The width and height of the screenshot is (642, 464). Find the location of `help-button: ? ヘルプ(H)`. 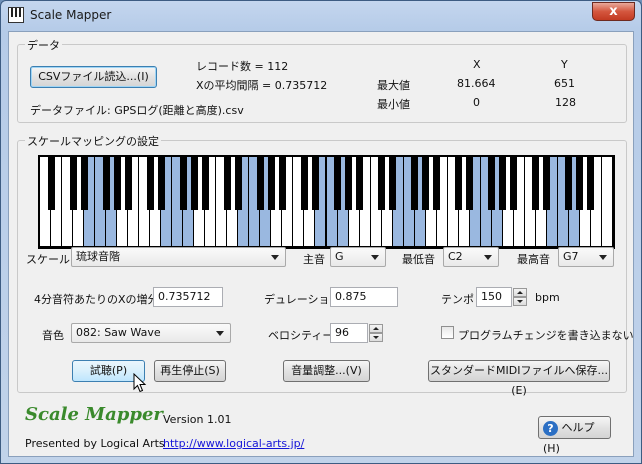

help-button: ? ヘルプ(H) is located at coordinates (574, 435).